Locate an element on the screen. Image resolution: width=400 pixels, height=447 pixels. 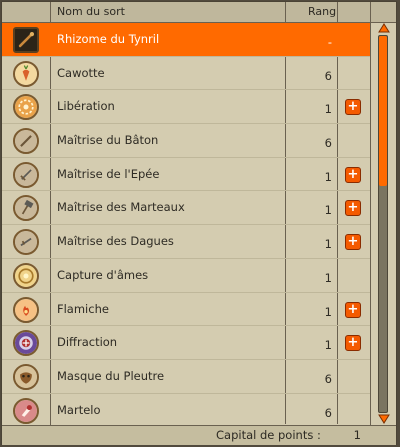
points-footer: Capital de points : 1 is located at coordinates (199, 435).